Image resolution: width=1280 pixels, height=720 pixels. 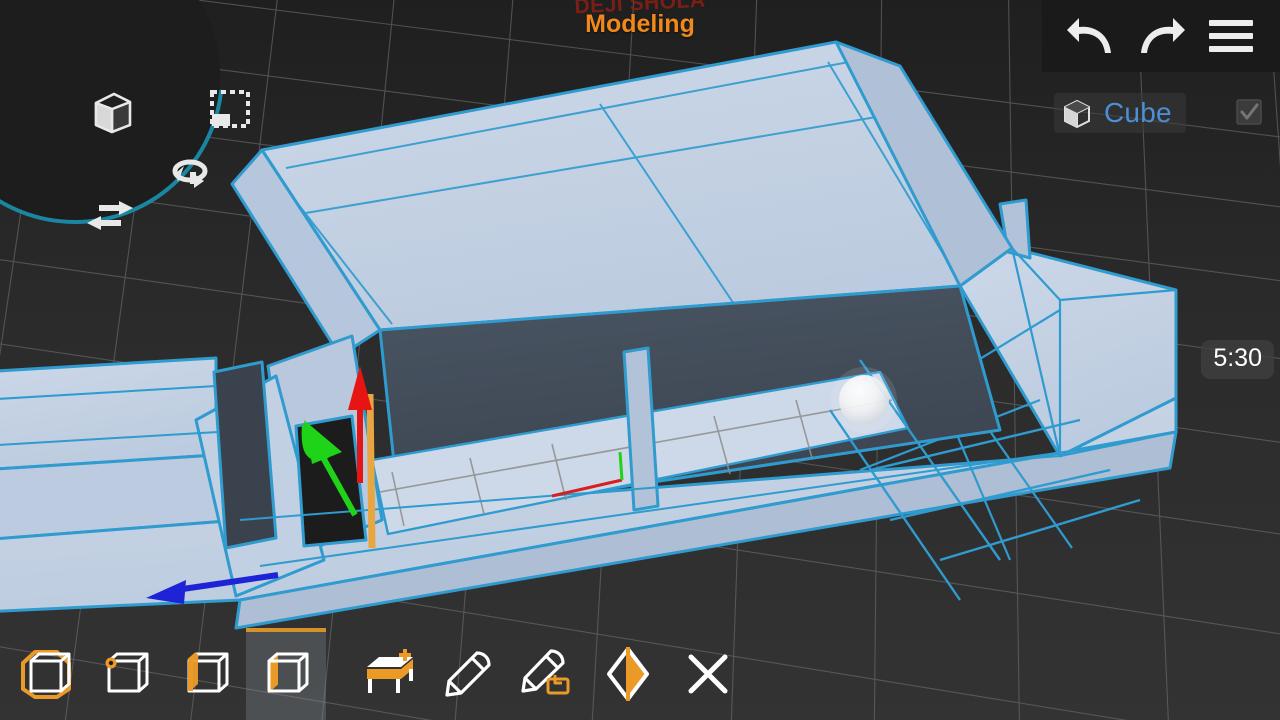 I want to click on dashed-selection-icon, so click(x=230, y=109).